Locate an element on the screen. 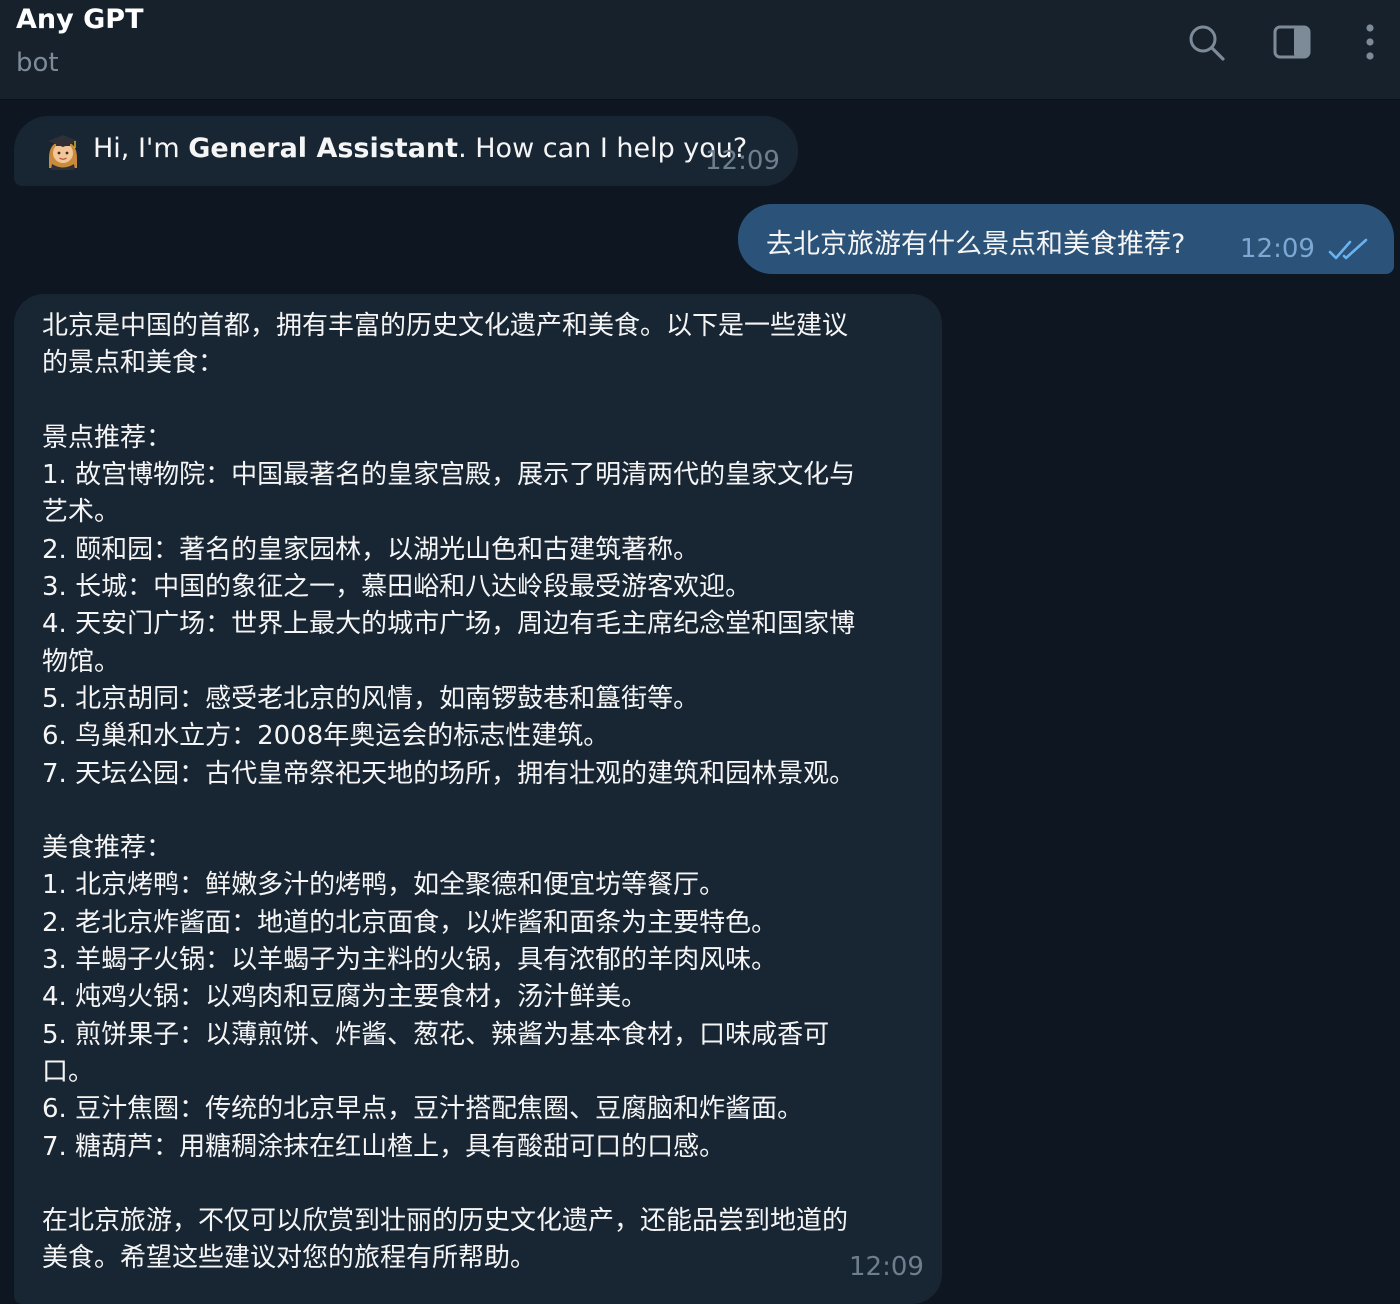 The image size is (1400, 1304). answer-line: 5. 煎饼果子：以薄煎饼、炸酱、葱花、辣酱为基本食材，口味咸香可 is located at coordinates (436, 1034).